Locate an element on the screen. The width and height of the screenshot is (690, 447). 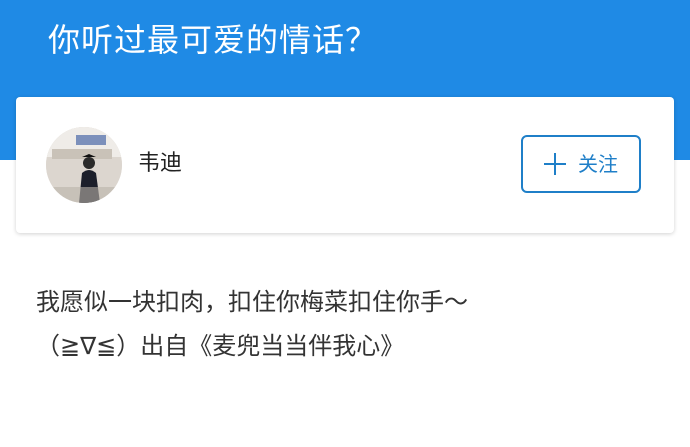
author-name: 韦迪 is located at coordinates (160, 164).